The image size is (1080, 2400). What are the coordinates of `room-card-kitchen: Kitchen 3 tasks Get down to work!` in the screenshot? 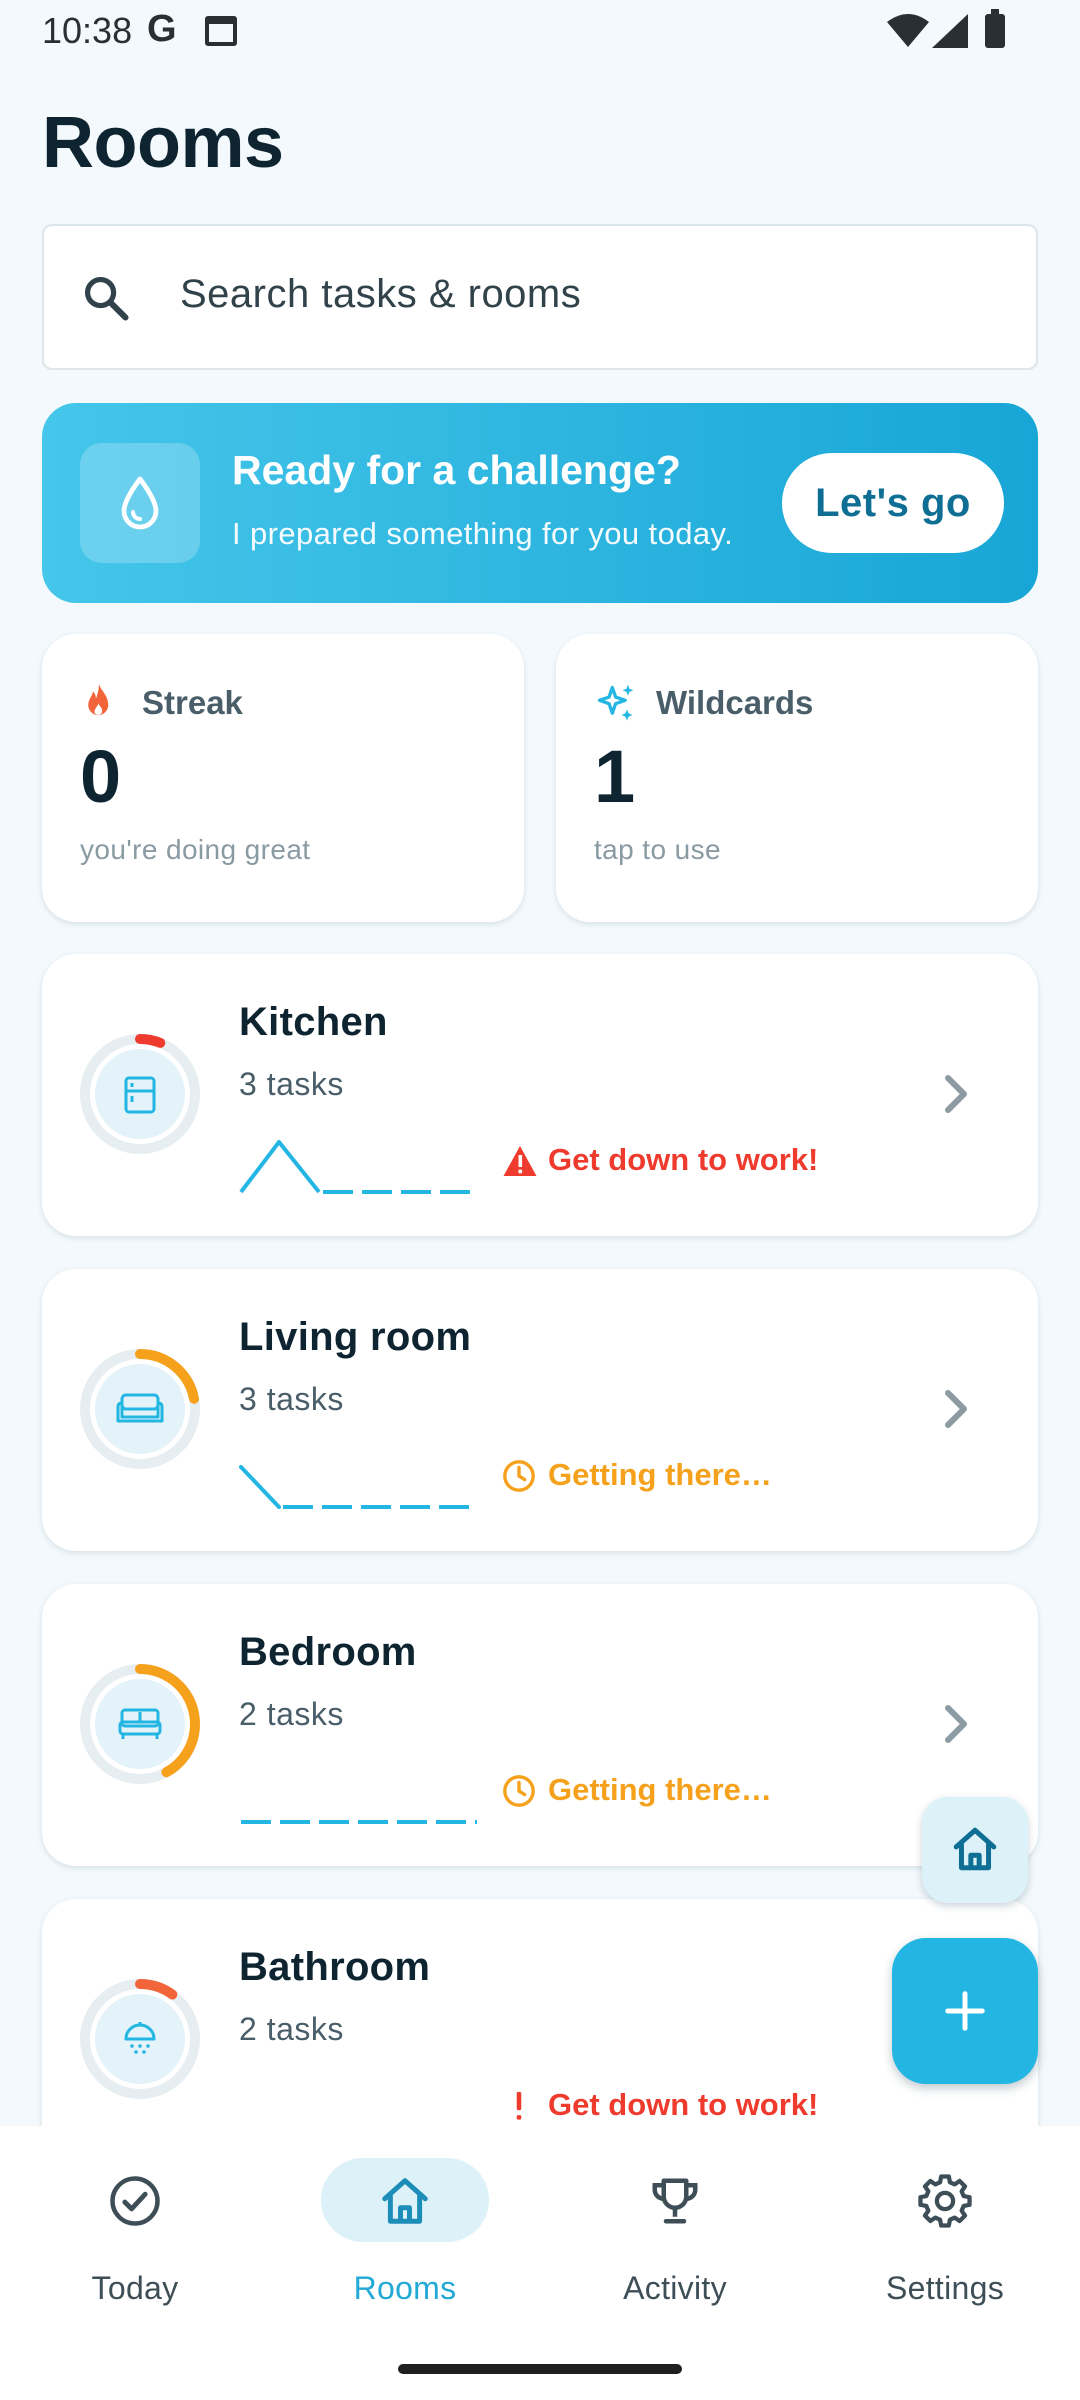 It's located at (540, 1095).